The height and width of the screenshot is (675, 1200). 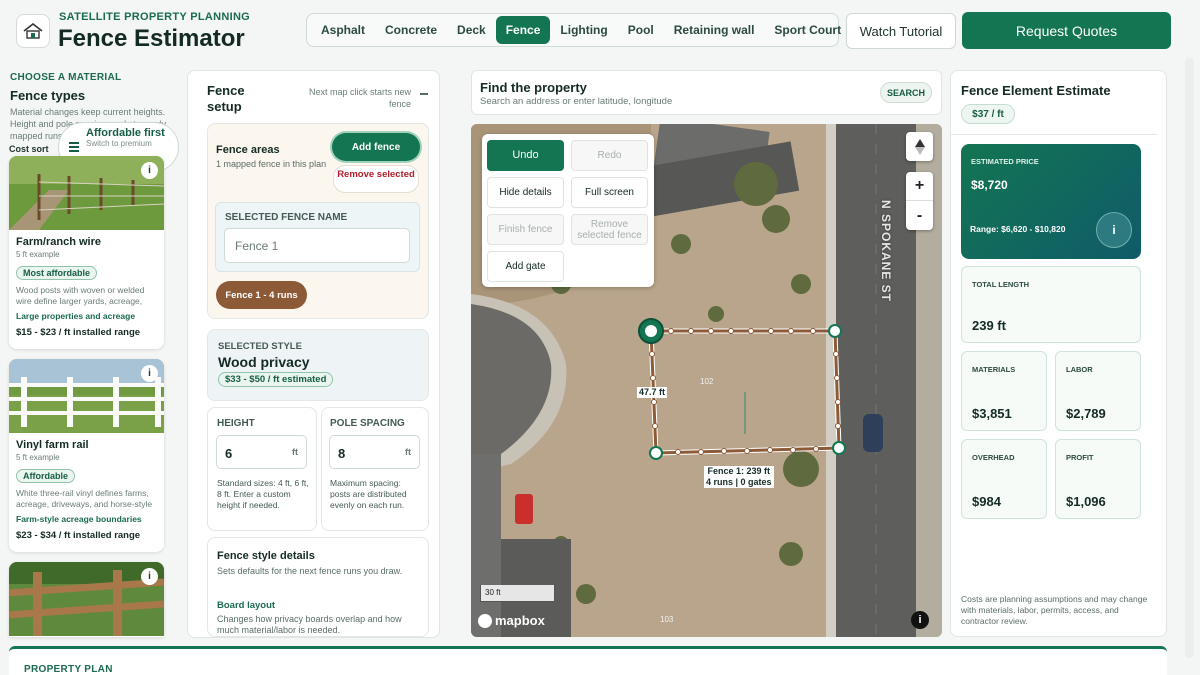 I want to click on watch-tutorial-button: Watch Tutorial, so click(x=901, y=31).